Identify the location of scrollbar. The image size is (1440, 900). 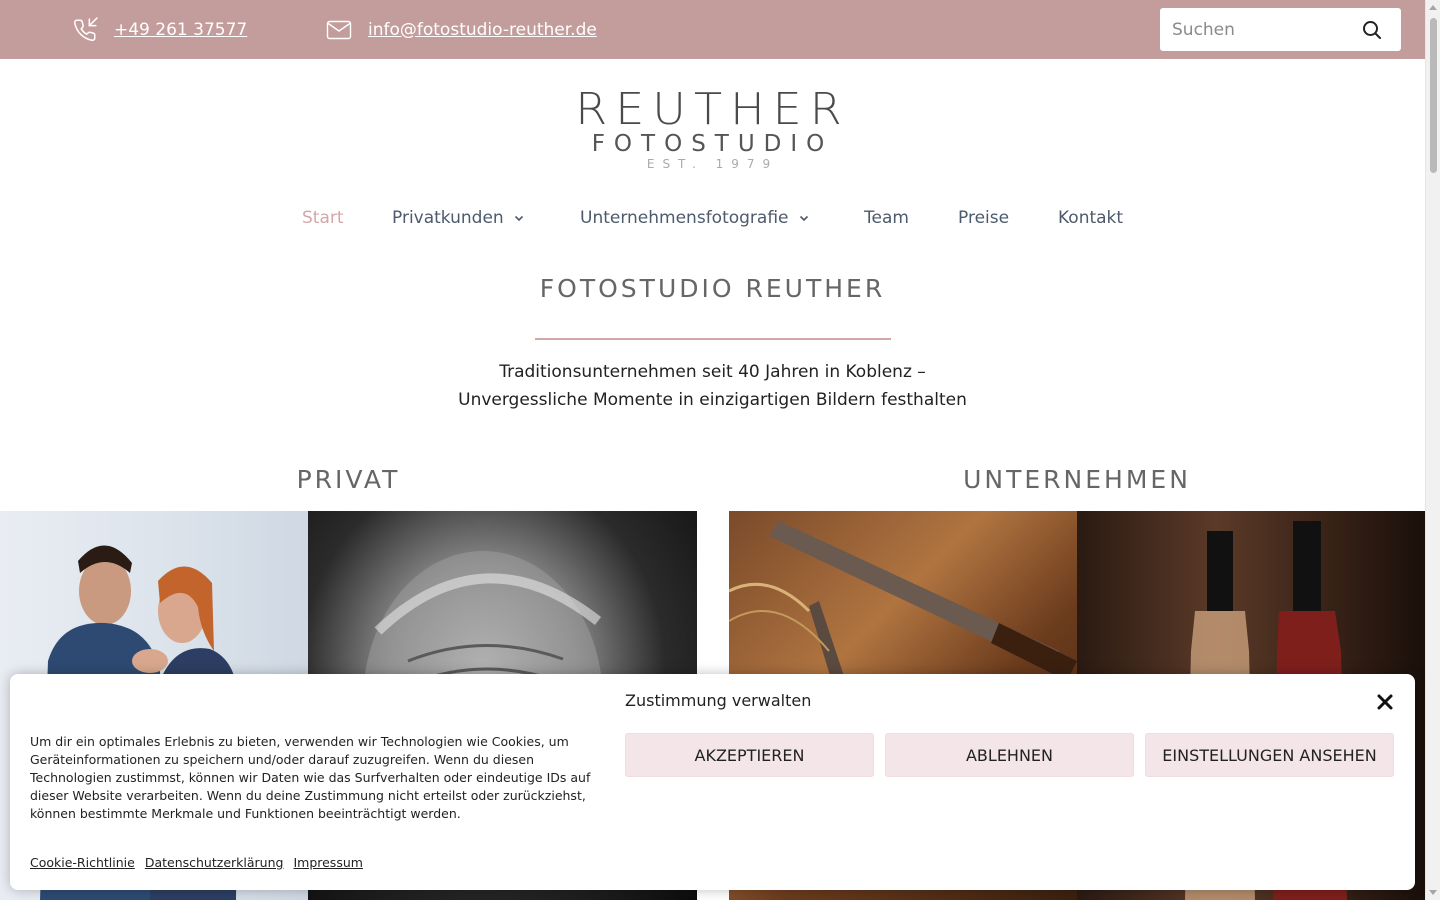
(1432, 450).